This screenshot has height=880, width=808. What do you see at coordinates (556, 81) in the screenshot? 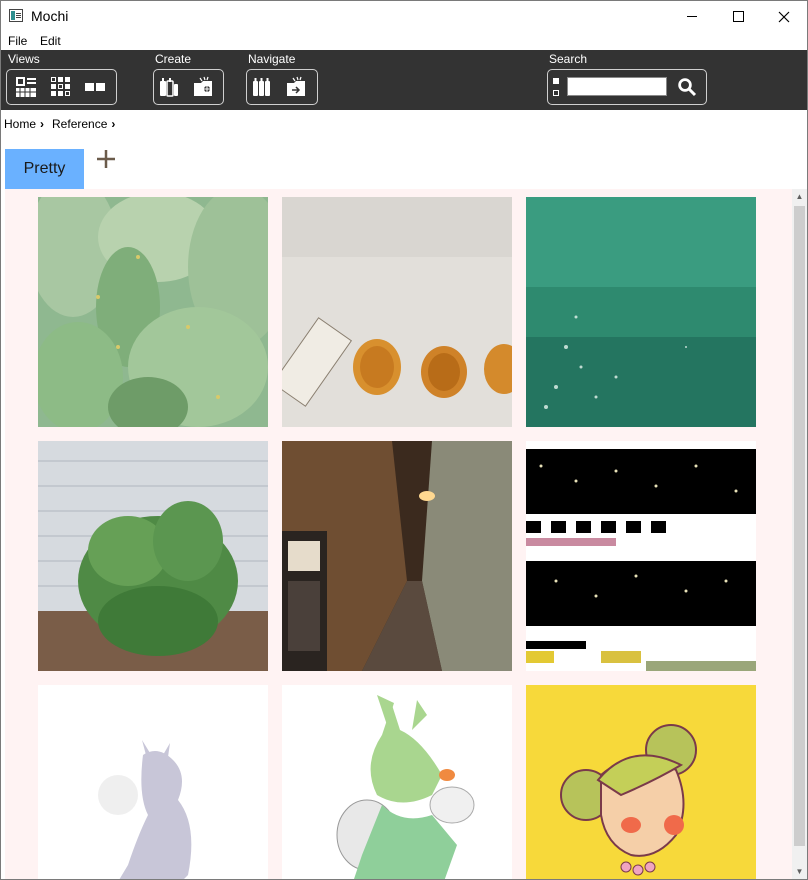
I see `search-option-checkbox` at bounding box center [556, 81].